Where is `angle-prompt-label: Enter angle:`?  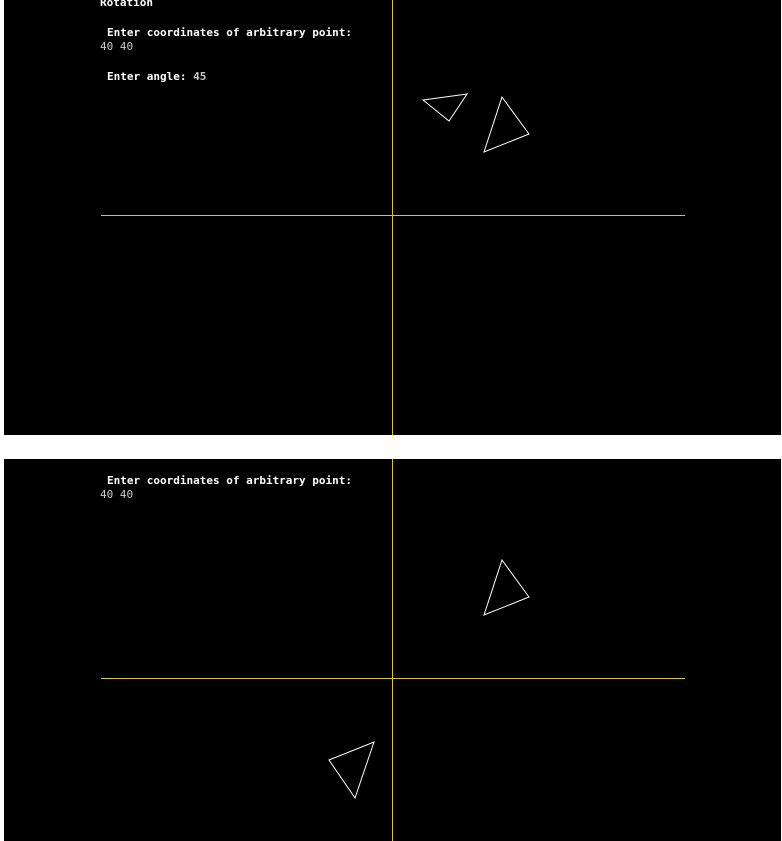 angle-prompt-label: Enter angle: is located at coordinates (147, 76).